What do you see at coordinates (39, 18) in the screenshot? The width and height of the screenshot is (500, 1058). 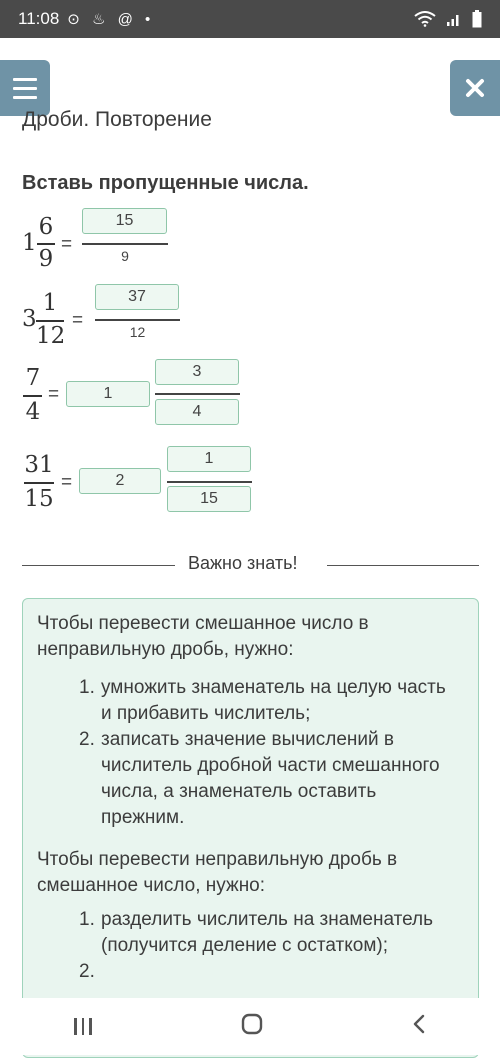 I see `status-time: 11:08` at bounding box center [39, 18].